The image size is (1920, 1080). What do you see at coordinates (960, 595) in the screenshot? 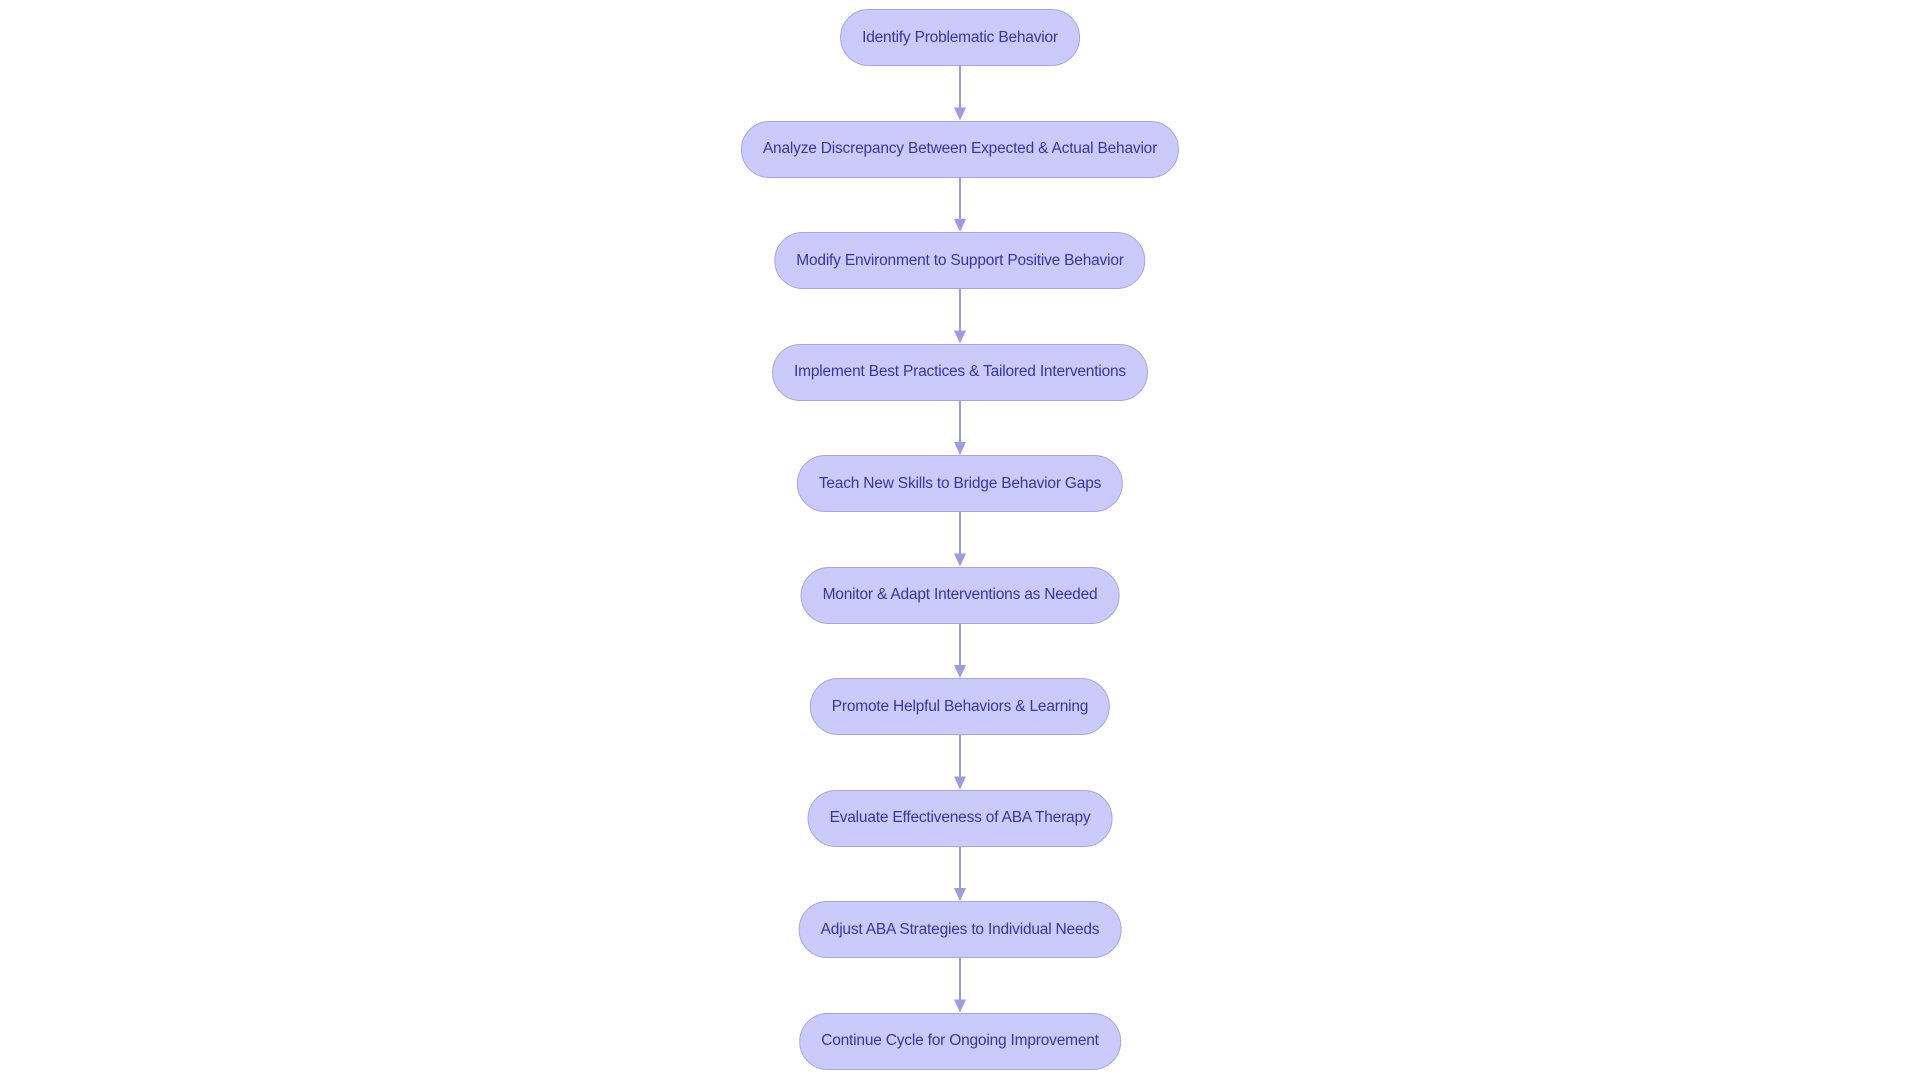
I see `node-monitor-adapt: Monitor & Adapt Interventions as Needed` at bounding box center [960, 595].